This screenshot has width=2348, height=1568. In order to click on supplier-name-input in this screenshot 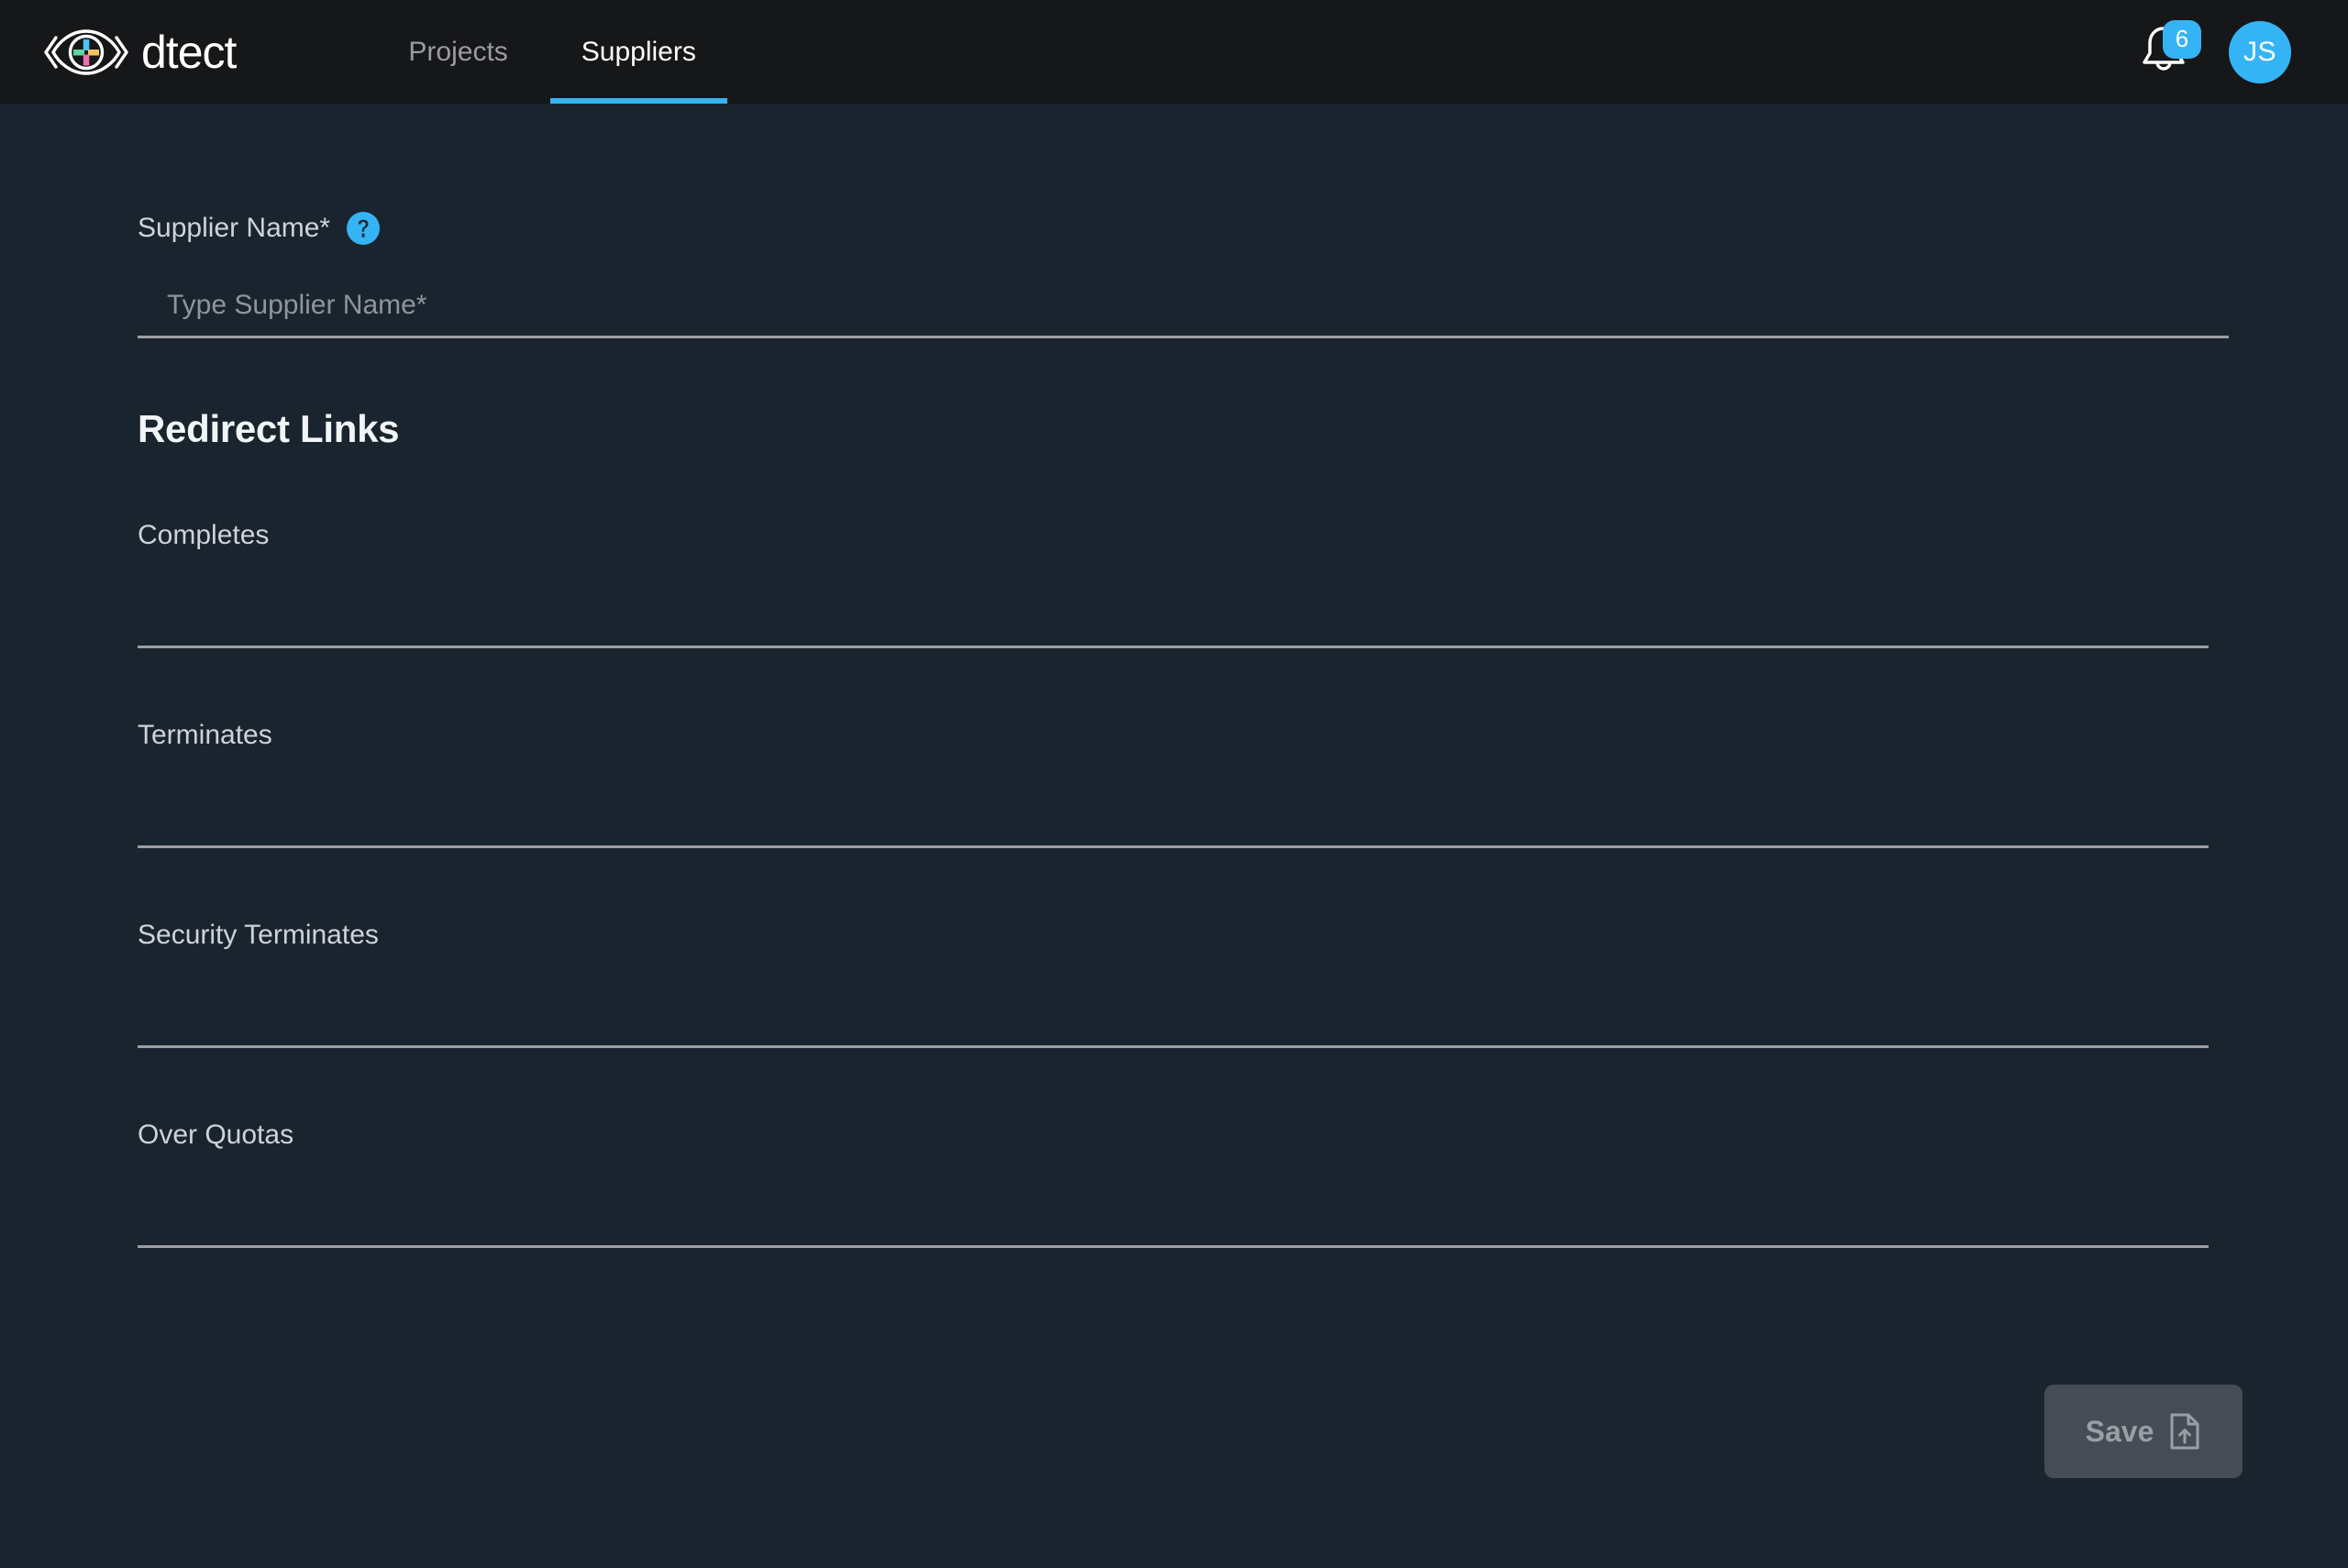, I will do `click(1183, 310)`.